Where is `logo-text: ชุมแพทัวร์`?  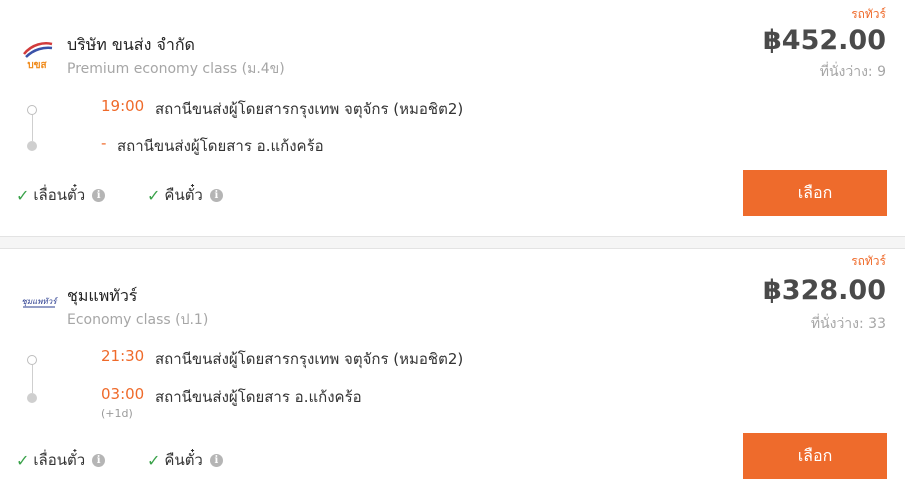 logo-text: ชุมแพทัวร์ is located at coordinates (39, 301).